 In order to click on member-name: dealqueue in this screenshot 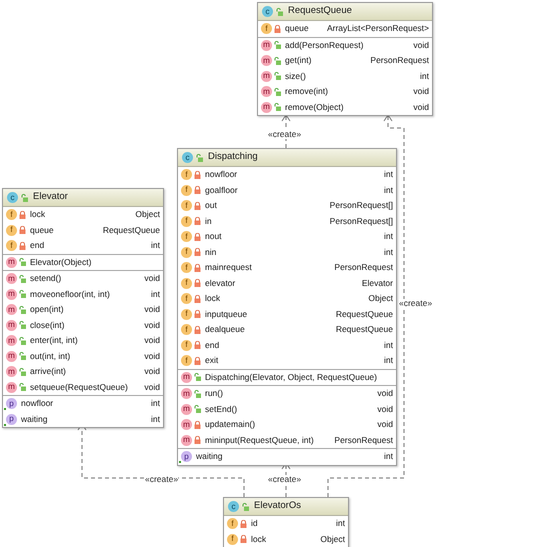, I will do `click(225, 329)`.